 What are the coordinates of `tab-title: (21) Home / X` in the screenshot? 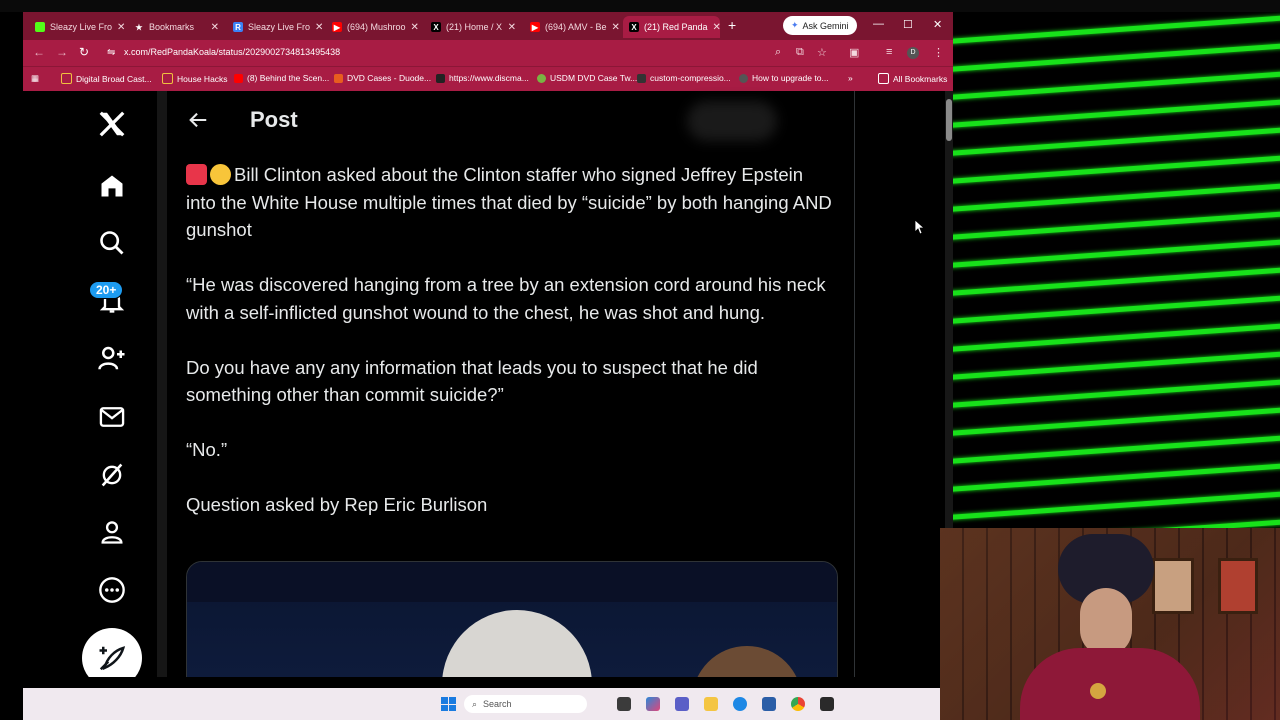 It's located at (474, 27).